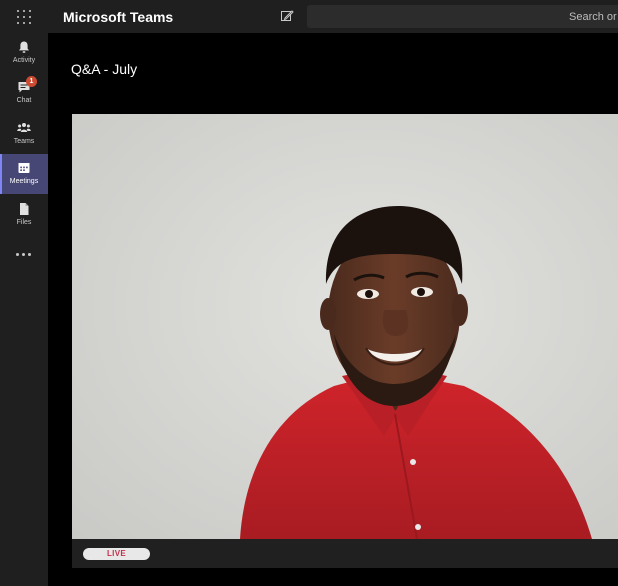 The width and height of the screenshot is (618, 586). Describe the element at coordinates (24, 17) in the screenshot. I see `app-launcher-icon` at that location.